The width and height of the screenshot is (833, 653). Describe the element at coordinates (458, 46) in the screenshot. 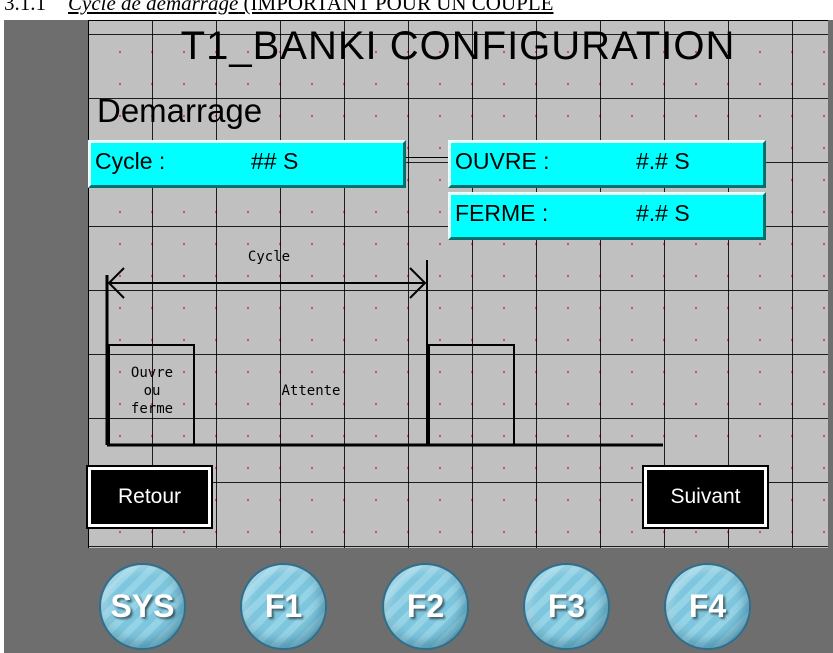

I see `screen-title: T1_BANKI CONFIGURATION` at that location.